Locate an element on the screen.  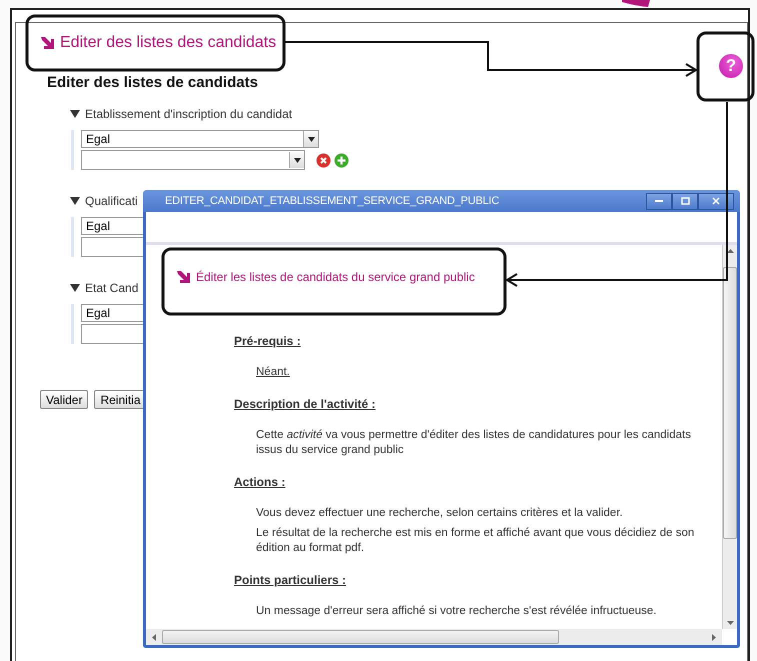
close-icon is located at coordinates (716, 201).